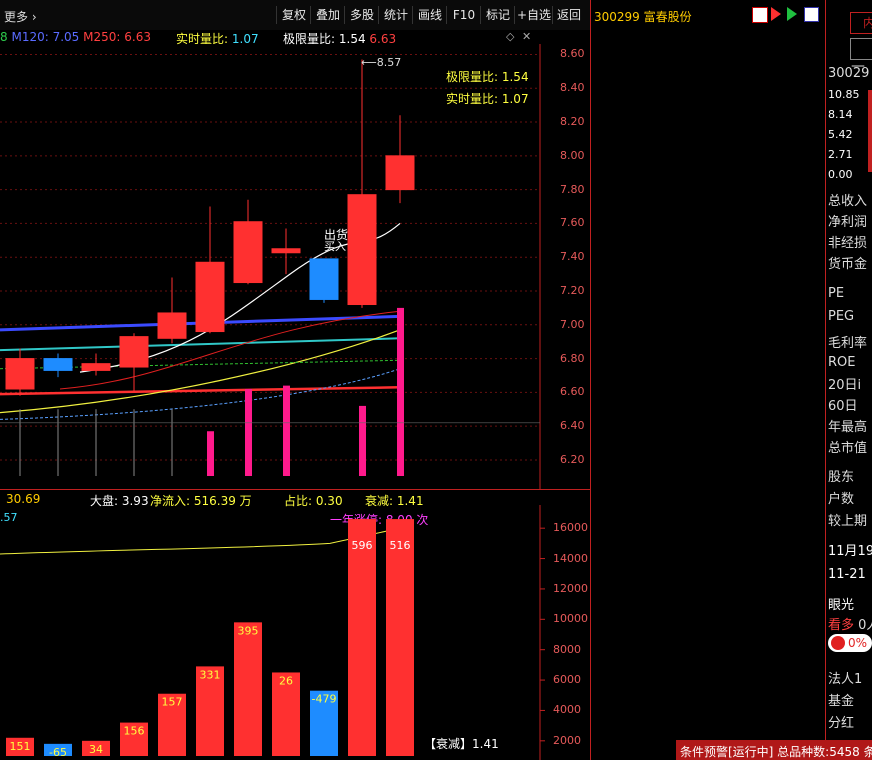 The width and height of the screenshot is (872, 760). What do you see at coordinates (293, 15) in the screenshot?
I see `toolbar-button-0: 复权` at bounding box center [293, 15].